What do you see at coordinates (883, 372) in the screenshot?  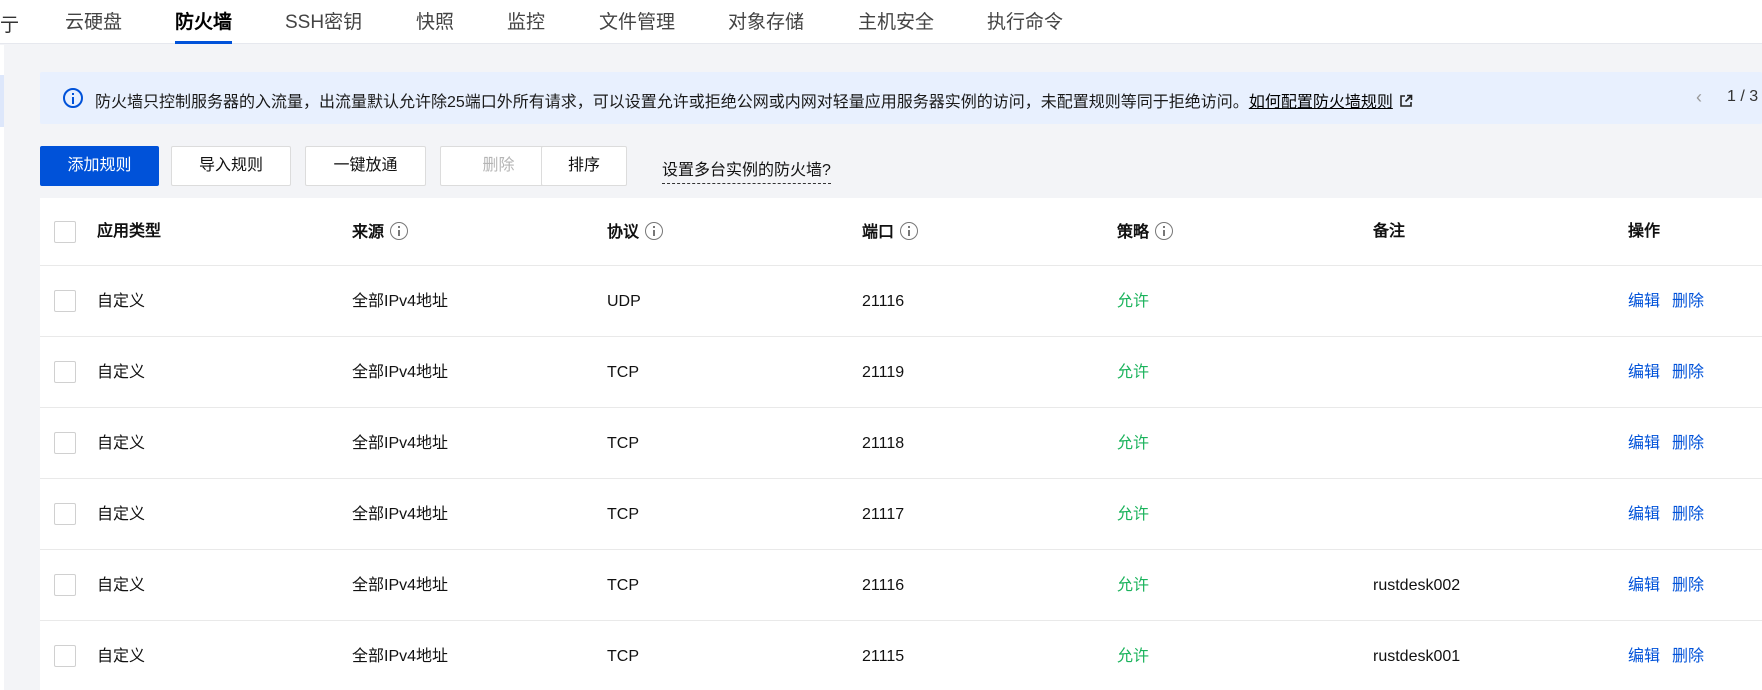 I see `cell-port: 21119` at bounding box center [883, 372].